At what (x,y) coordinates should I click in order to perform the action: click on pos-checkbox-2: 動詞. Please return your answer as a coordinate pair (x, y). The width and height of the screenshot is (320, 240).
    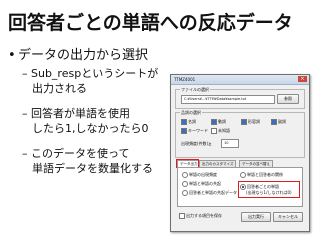
    Looking at the image, I should click on (218, 122).